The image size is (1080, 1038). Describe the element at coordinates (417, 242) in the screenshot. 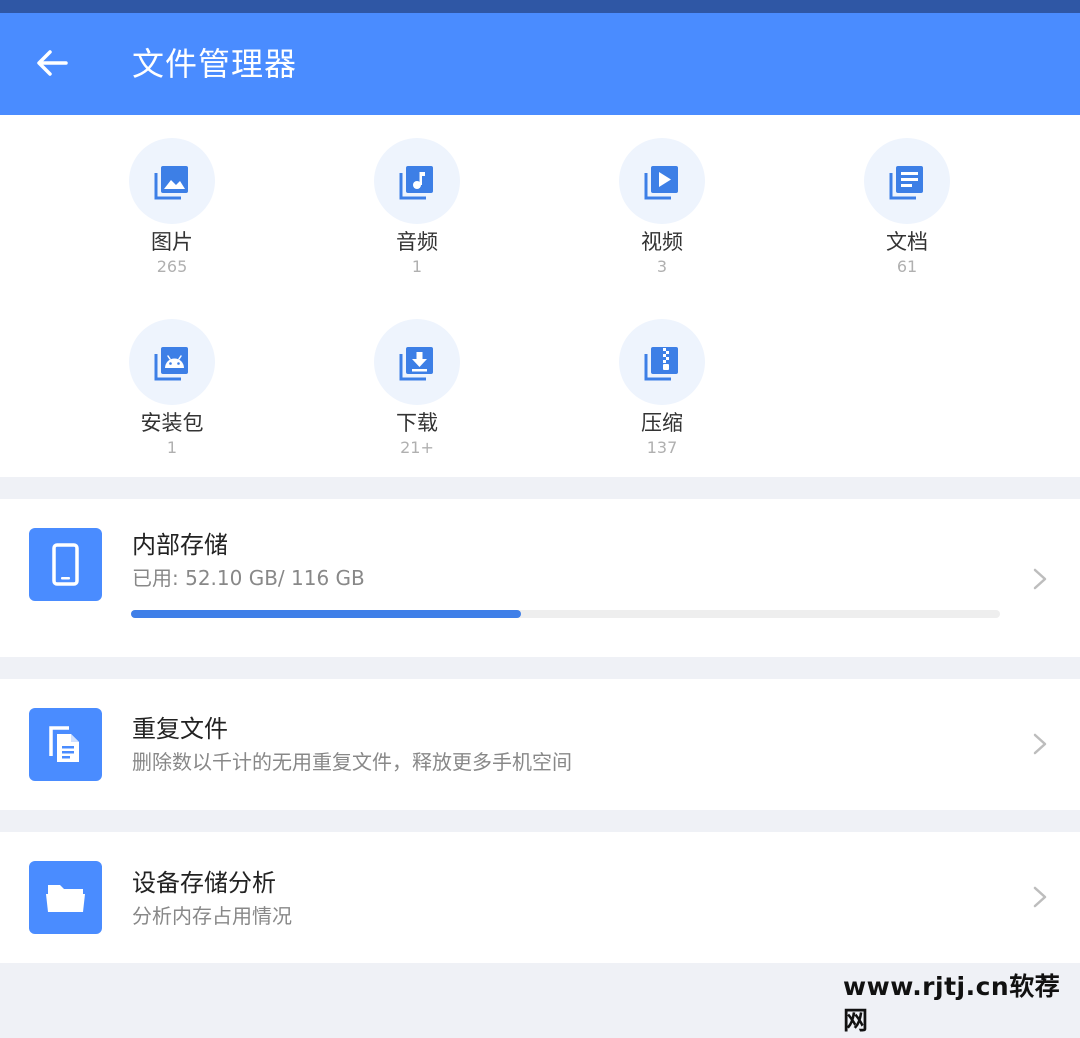

I see `category-label: 音频` at that location.